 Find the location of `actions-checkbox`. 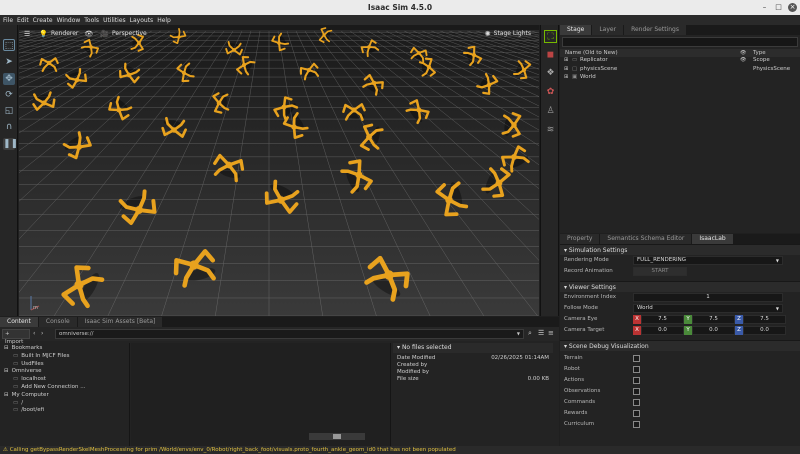

actions-checkbox is located at coordinates (636, 380).